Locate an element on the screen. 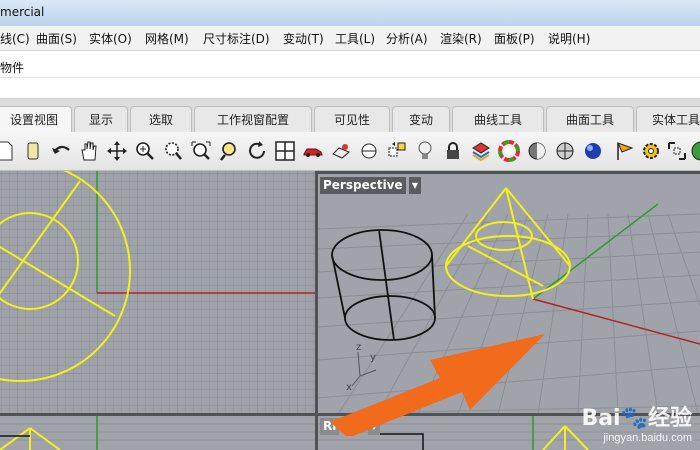 This screenshot has width=700, height=450. chevron-down-icon: ▼ is located at coordinates (415, 185).